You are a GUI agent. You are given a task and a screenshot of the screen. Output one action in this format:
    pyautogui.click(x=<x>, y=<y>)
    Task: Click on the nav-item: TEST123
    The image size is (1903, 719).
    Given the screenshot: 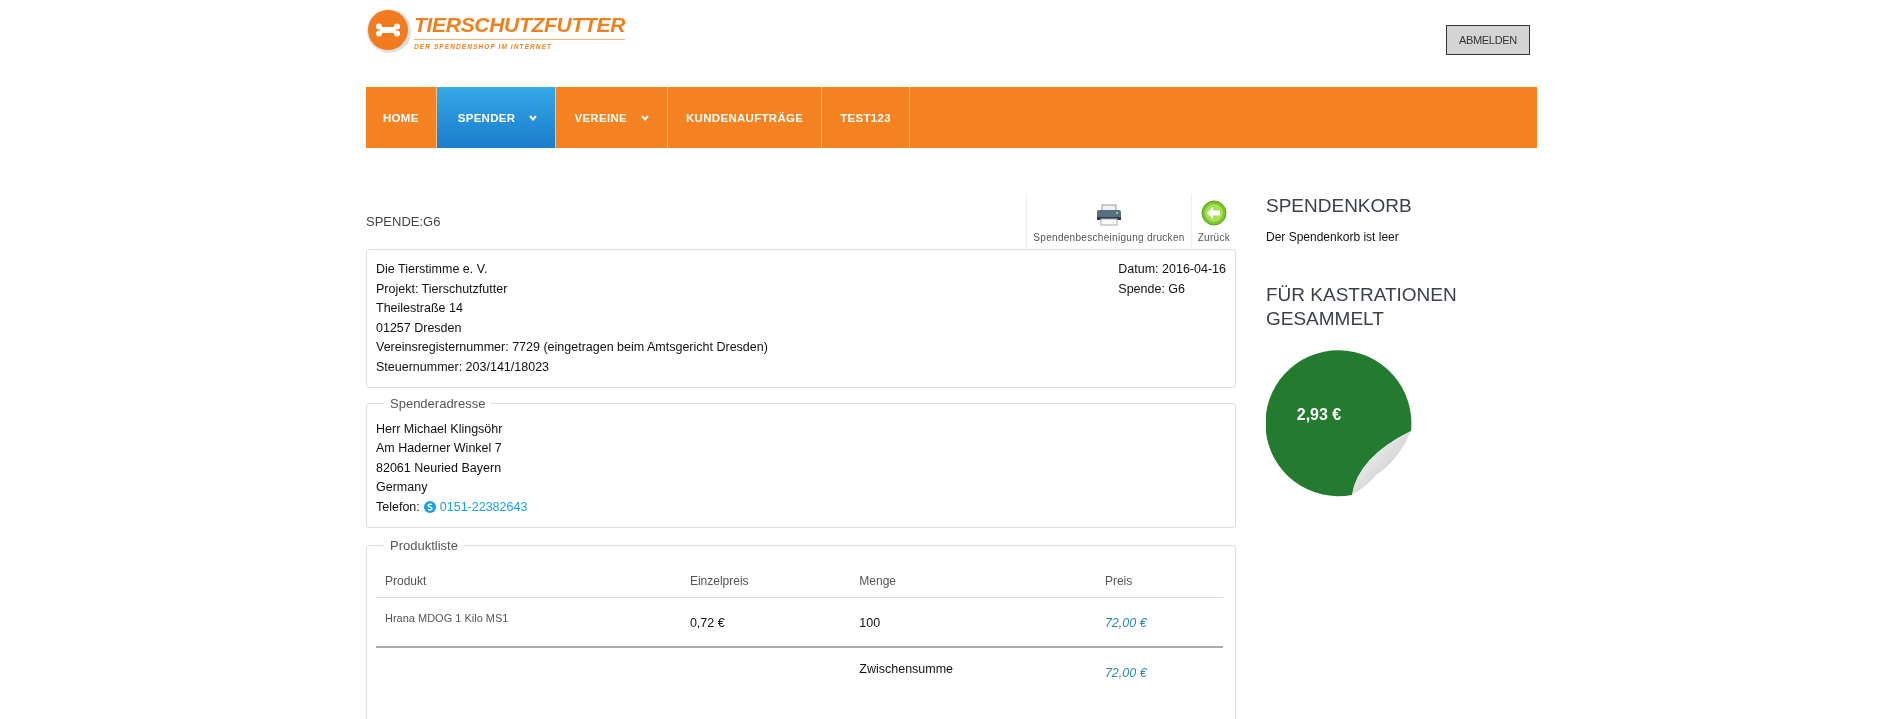 What is the action you would take?
    pyautogui.click(x=866, y=117)
    